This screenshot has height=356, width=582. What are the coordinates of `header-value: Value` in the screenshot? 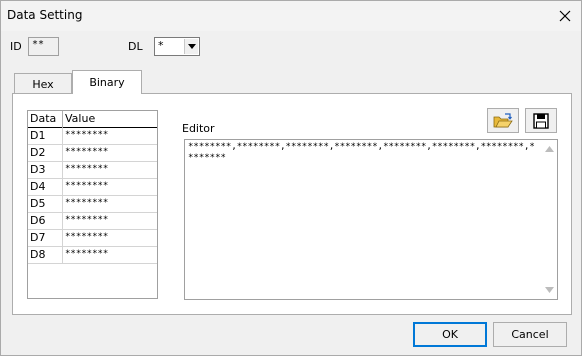 It's located at (110, 119).